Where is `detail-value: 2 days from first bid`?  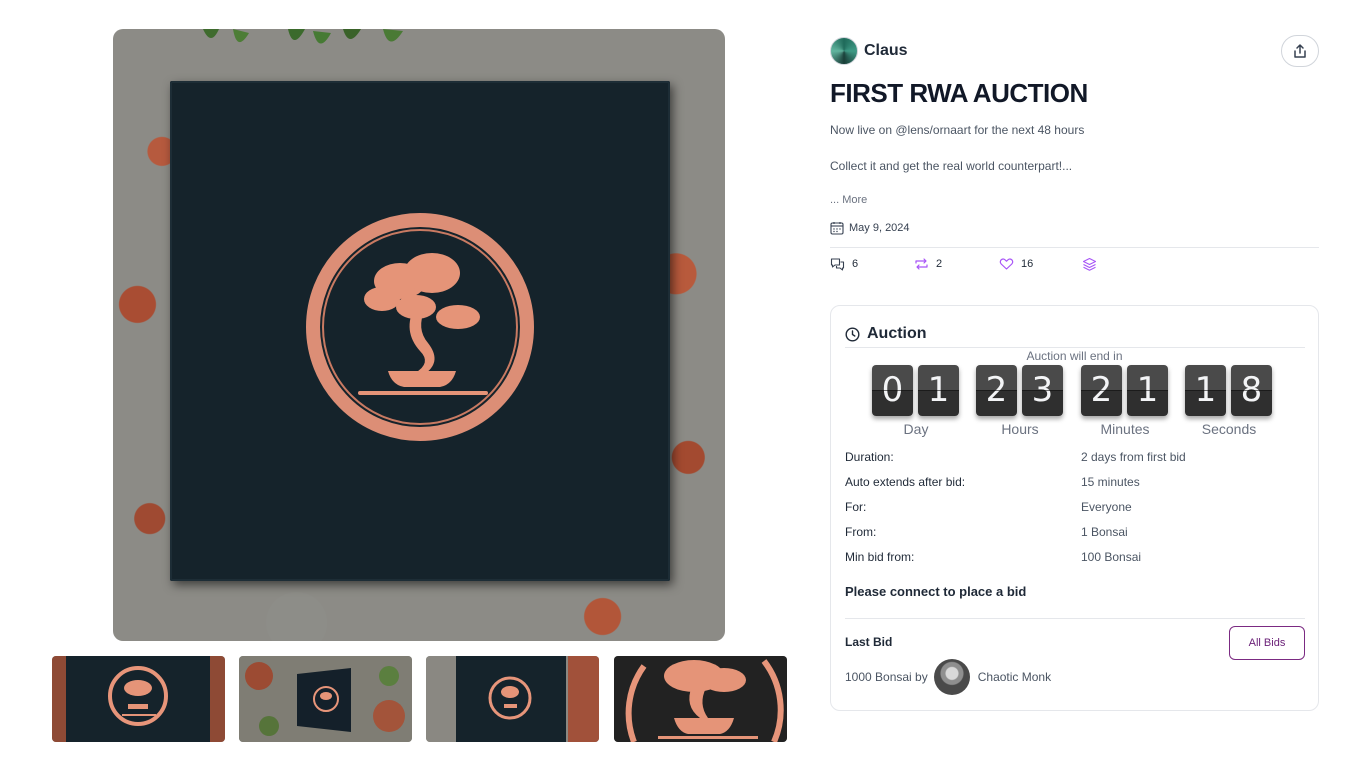 detail-value: 2 days from first bid is located at coordinates (1133, 457).